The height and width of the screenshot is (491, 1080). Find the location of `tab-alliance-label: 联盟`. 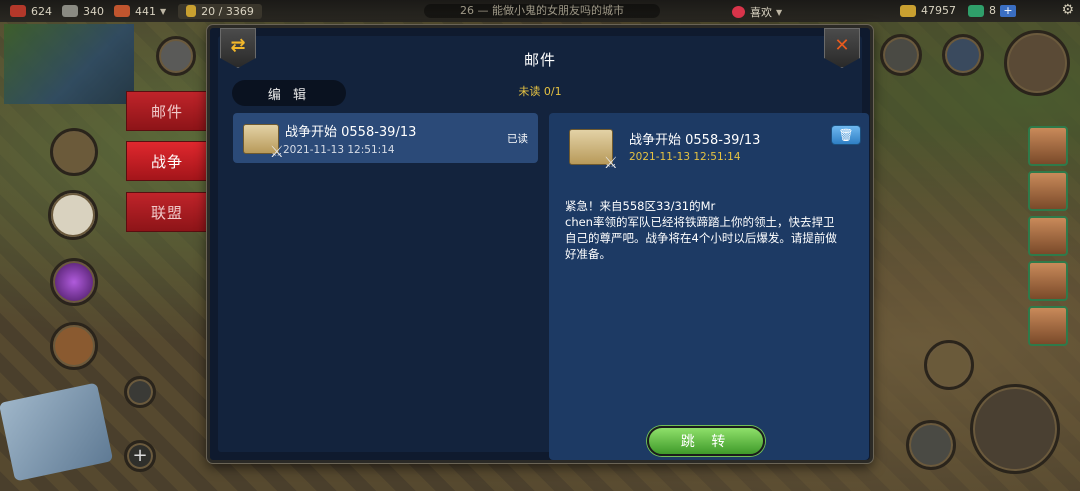

tab-alliance-label: 联盟 is located at coordinates (166, 212).